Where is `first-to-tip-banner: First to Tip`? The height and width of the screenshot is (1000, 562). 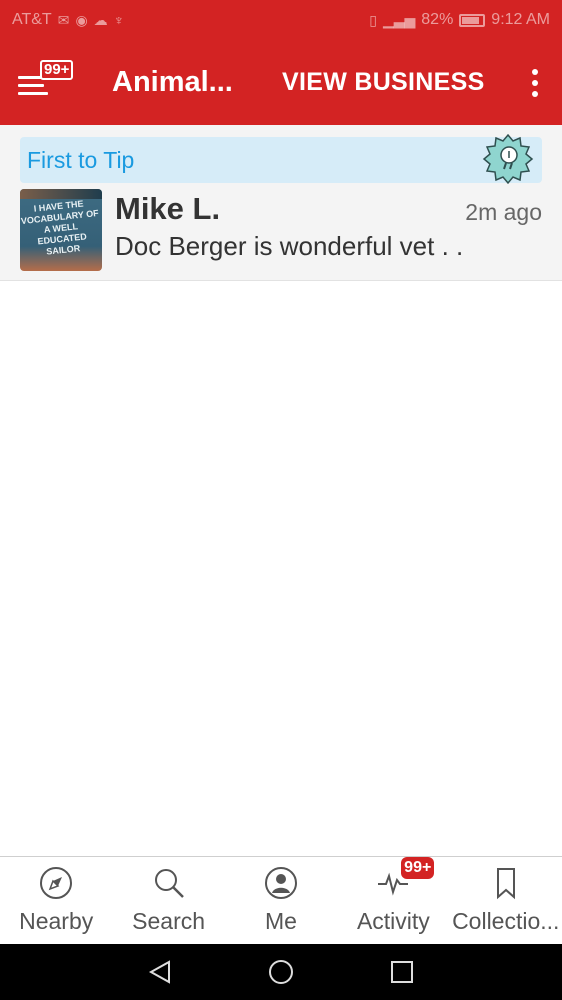 first-to-tip-banner: First to Tip is located at coordinates (281, 159).